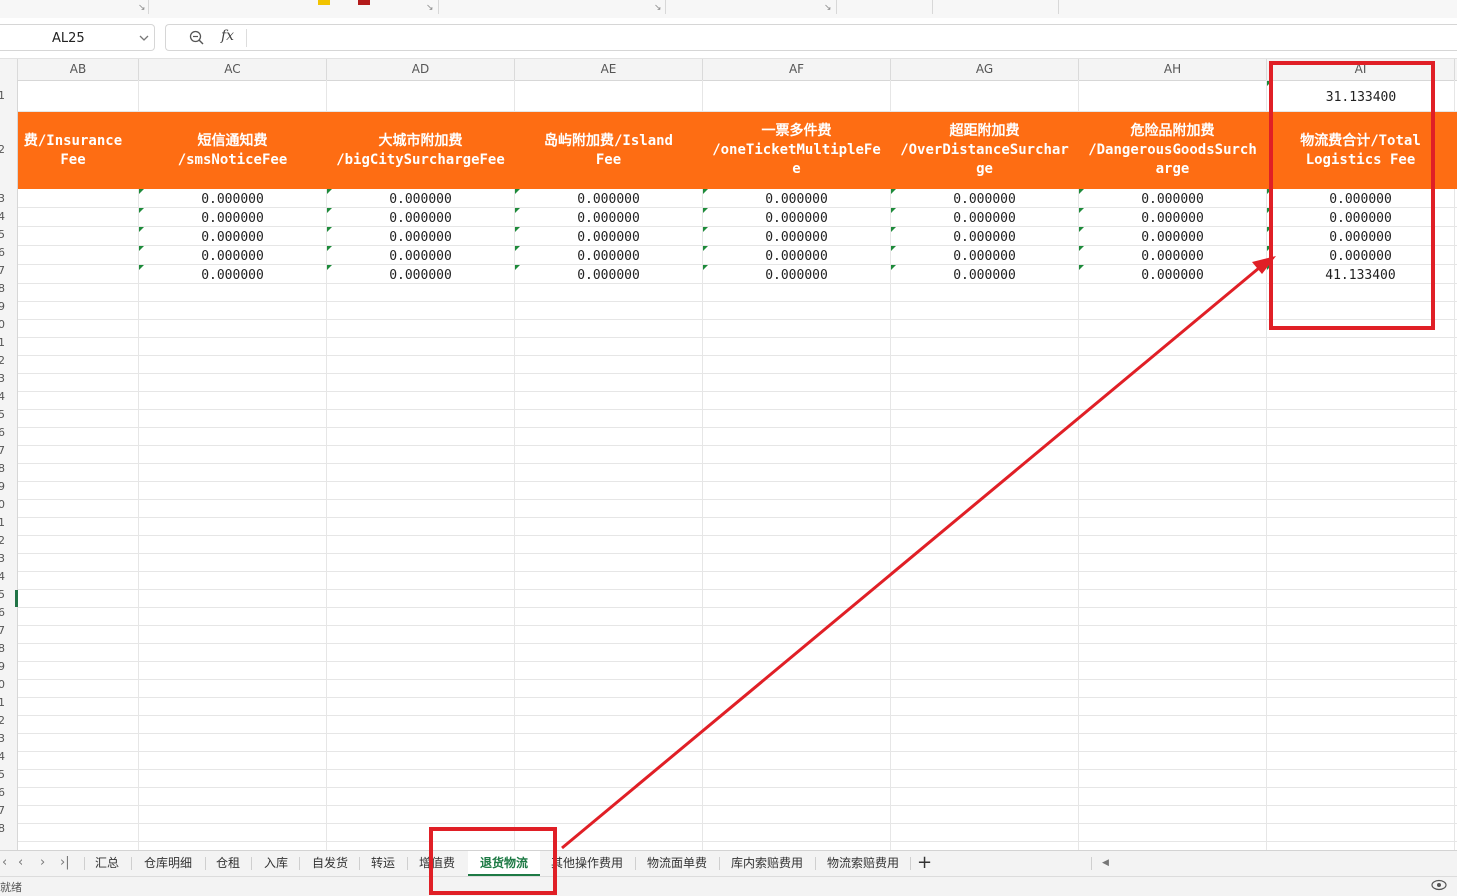  I want to click on sheet-tab-active: 退货物流, so click(504, 863).